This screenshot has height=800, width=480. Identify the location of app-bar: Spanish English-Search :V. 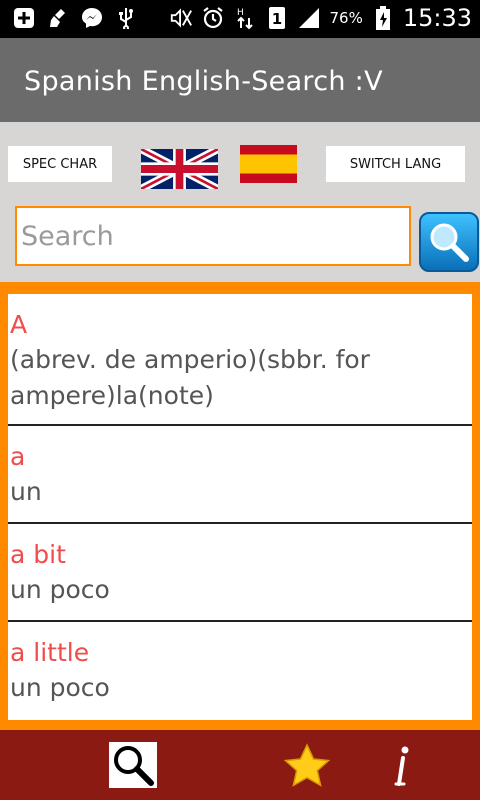
(240, 80).